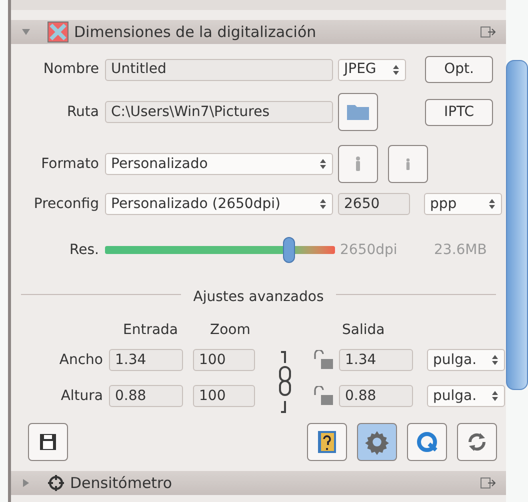  Describe the element at coordinates (258, 483) in the screenshot. I see `section-header: Densitómetro` at that location.